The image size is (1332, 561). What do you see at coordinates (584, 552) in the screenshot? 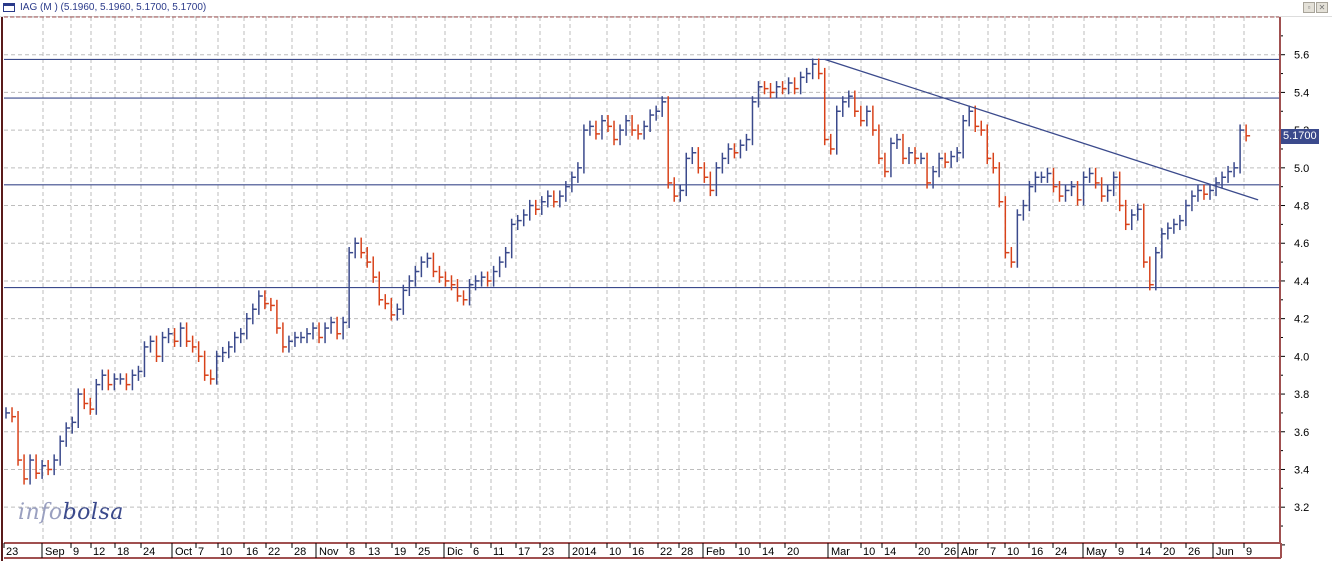
I see `x-tick-label: 2014` at bounding box center [584, 552].